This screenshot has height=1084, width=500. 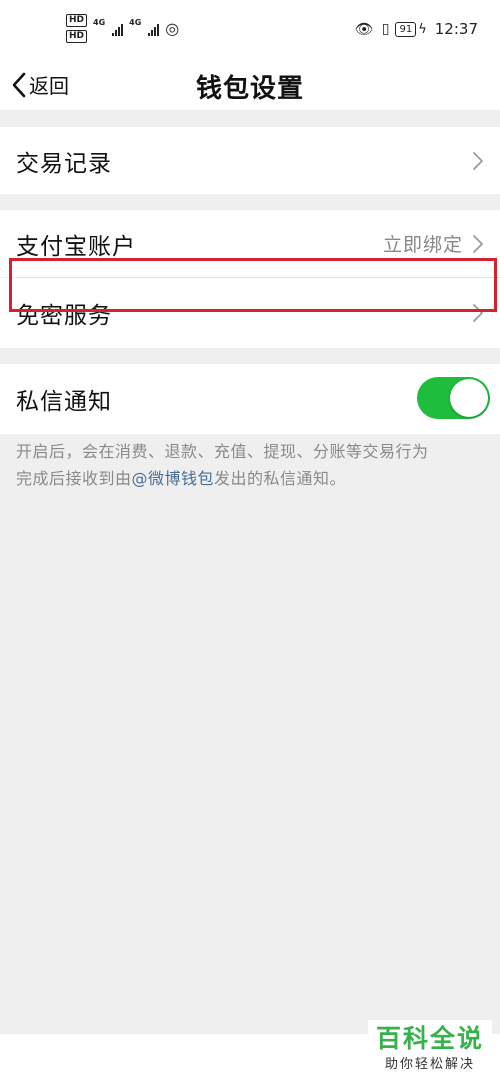 What do you see at coordinates (364, 29) in the screenshot?
I see `eye-icon: 👁` at bounding box center [364, 29].